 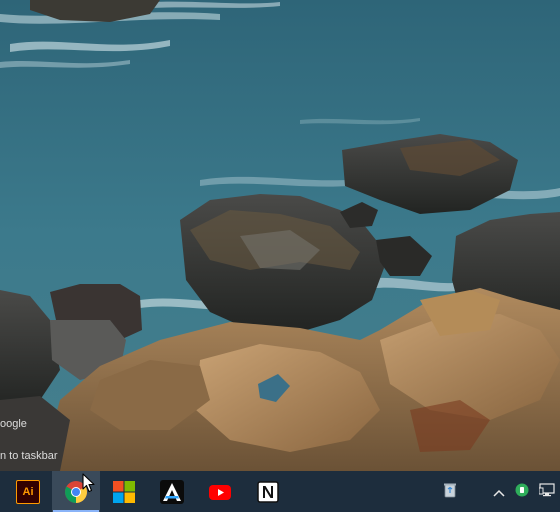 I want to click on tray-recycle-bin, so click(x=450, y=491).